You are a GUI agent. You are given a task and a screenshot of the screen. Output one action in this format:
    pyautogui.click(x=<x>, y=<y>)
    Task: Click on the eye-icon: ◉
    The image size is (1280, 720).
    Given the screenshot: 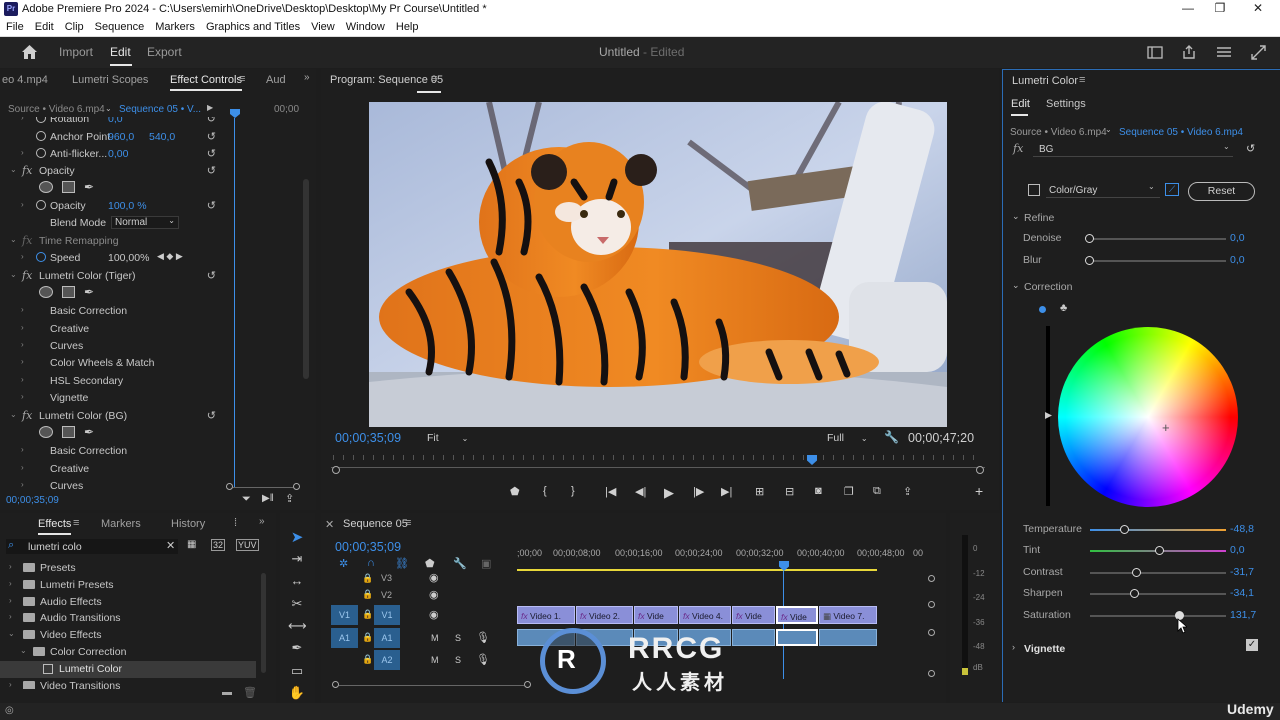 What is the action you would take?
    pyautogui.click(x=434, y=594)
    